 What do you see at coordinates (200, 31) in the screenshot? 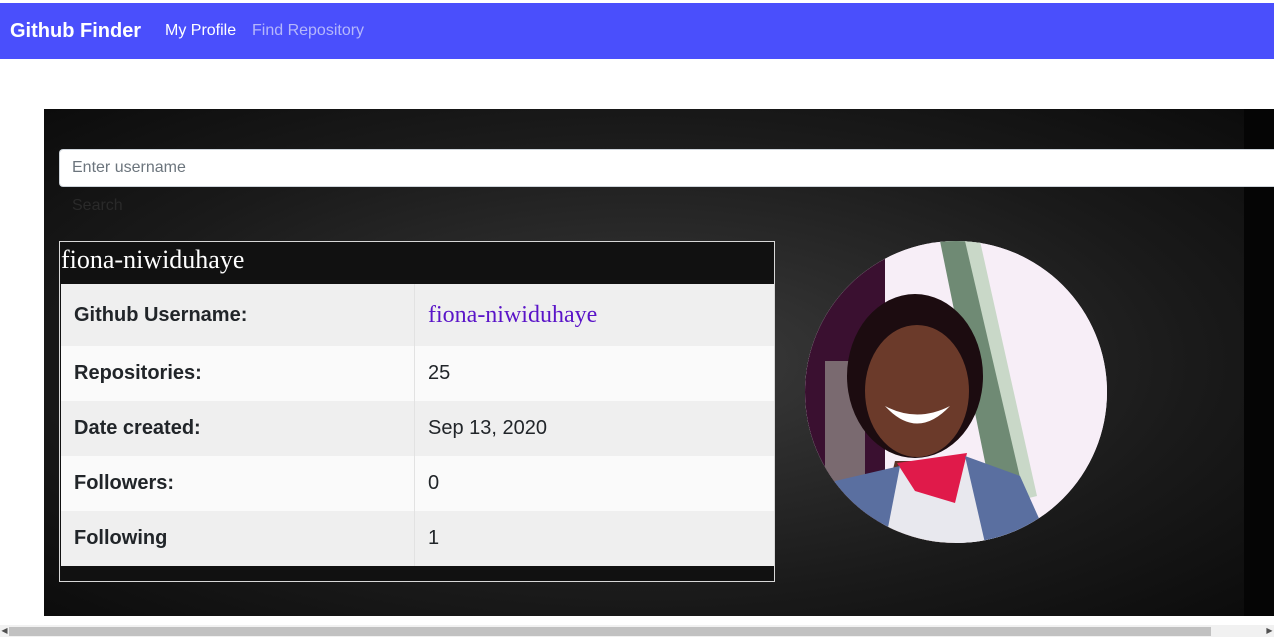
I see `nav-link-my-profile: My Profile` at bounding box center [200, 31].